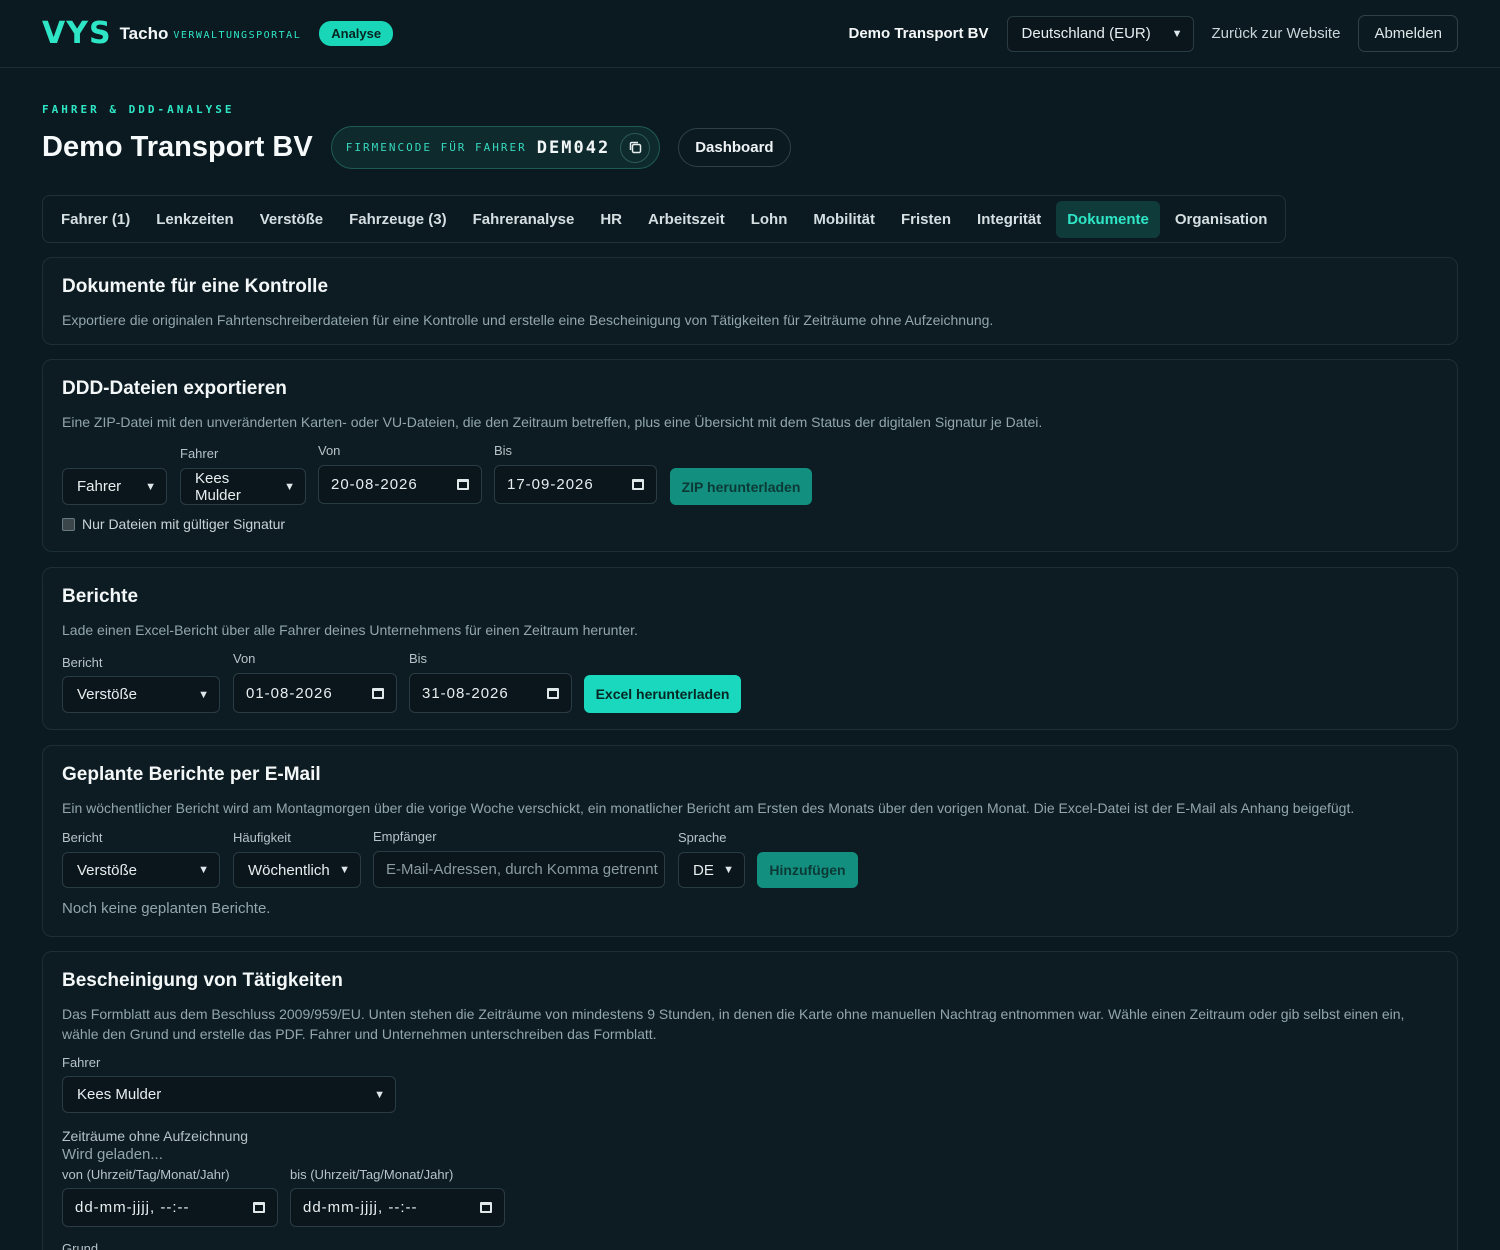 This screenshot has width=1500, height=1250. Describe the element at coordinates (807, 870) in the screenshot. I see `add-schedule-button: Hinzufügen` at that location.